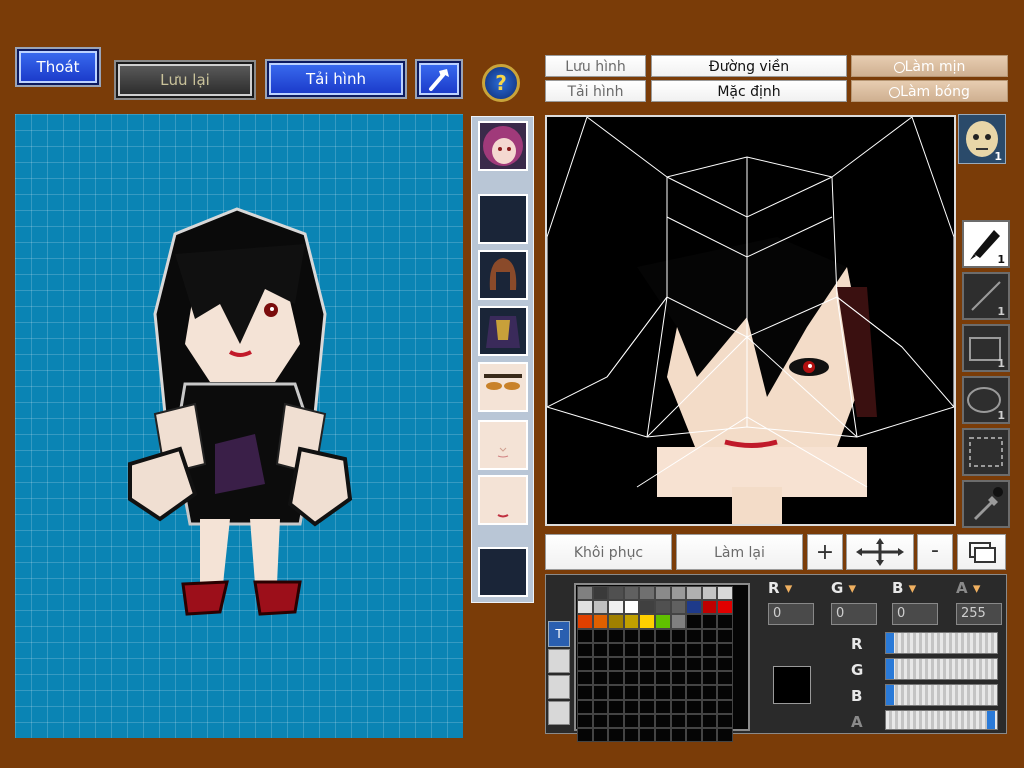  Describe the element at coordinates (825, 552) in the screenshot. I see `zoom-in-button: +` at that location.